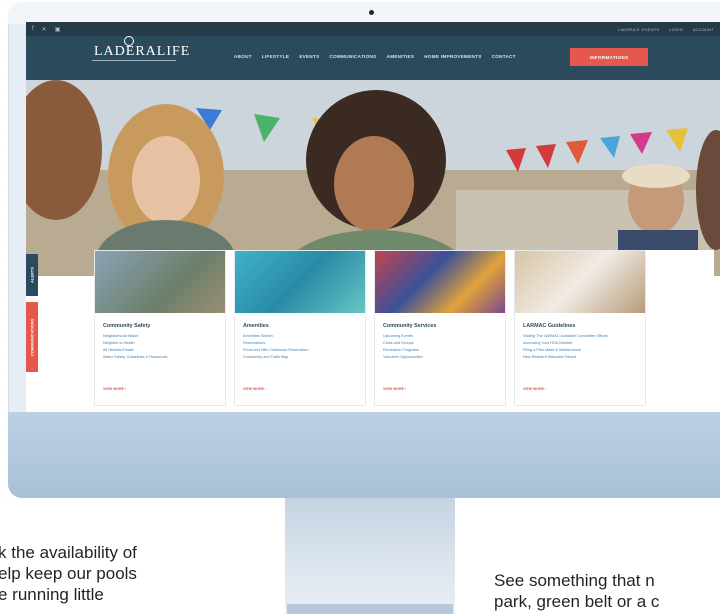 The width and height of the screenshot is (720, 614). I want to click on utility-bar: f ✕ ▣ LADERA R. EVENTS LOGIN ACCOUNT, so click(373, 29).